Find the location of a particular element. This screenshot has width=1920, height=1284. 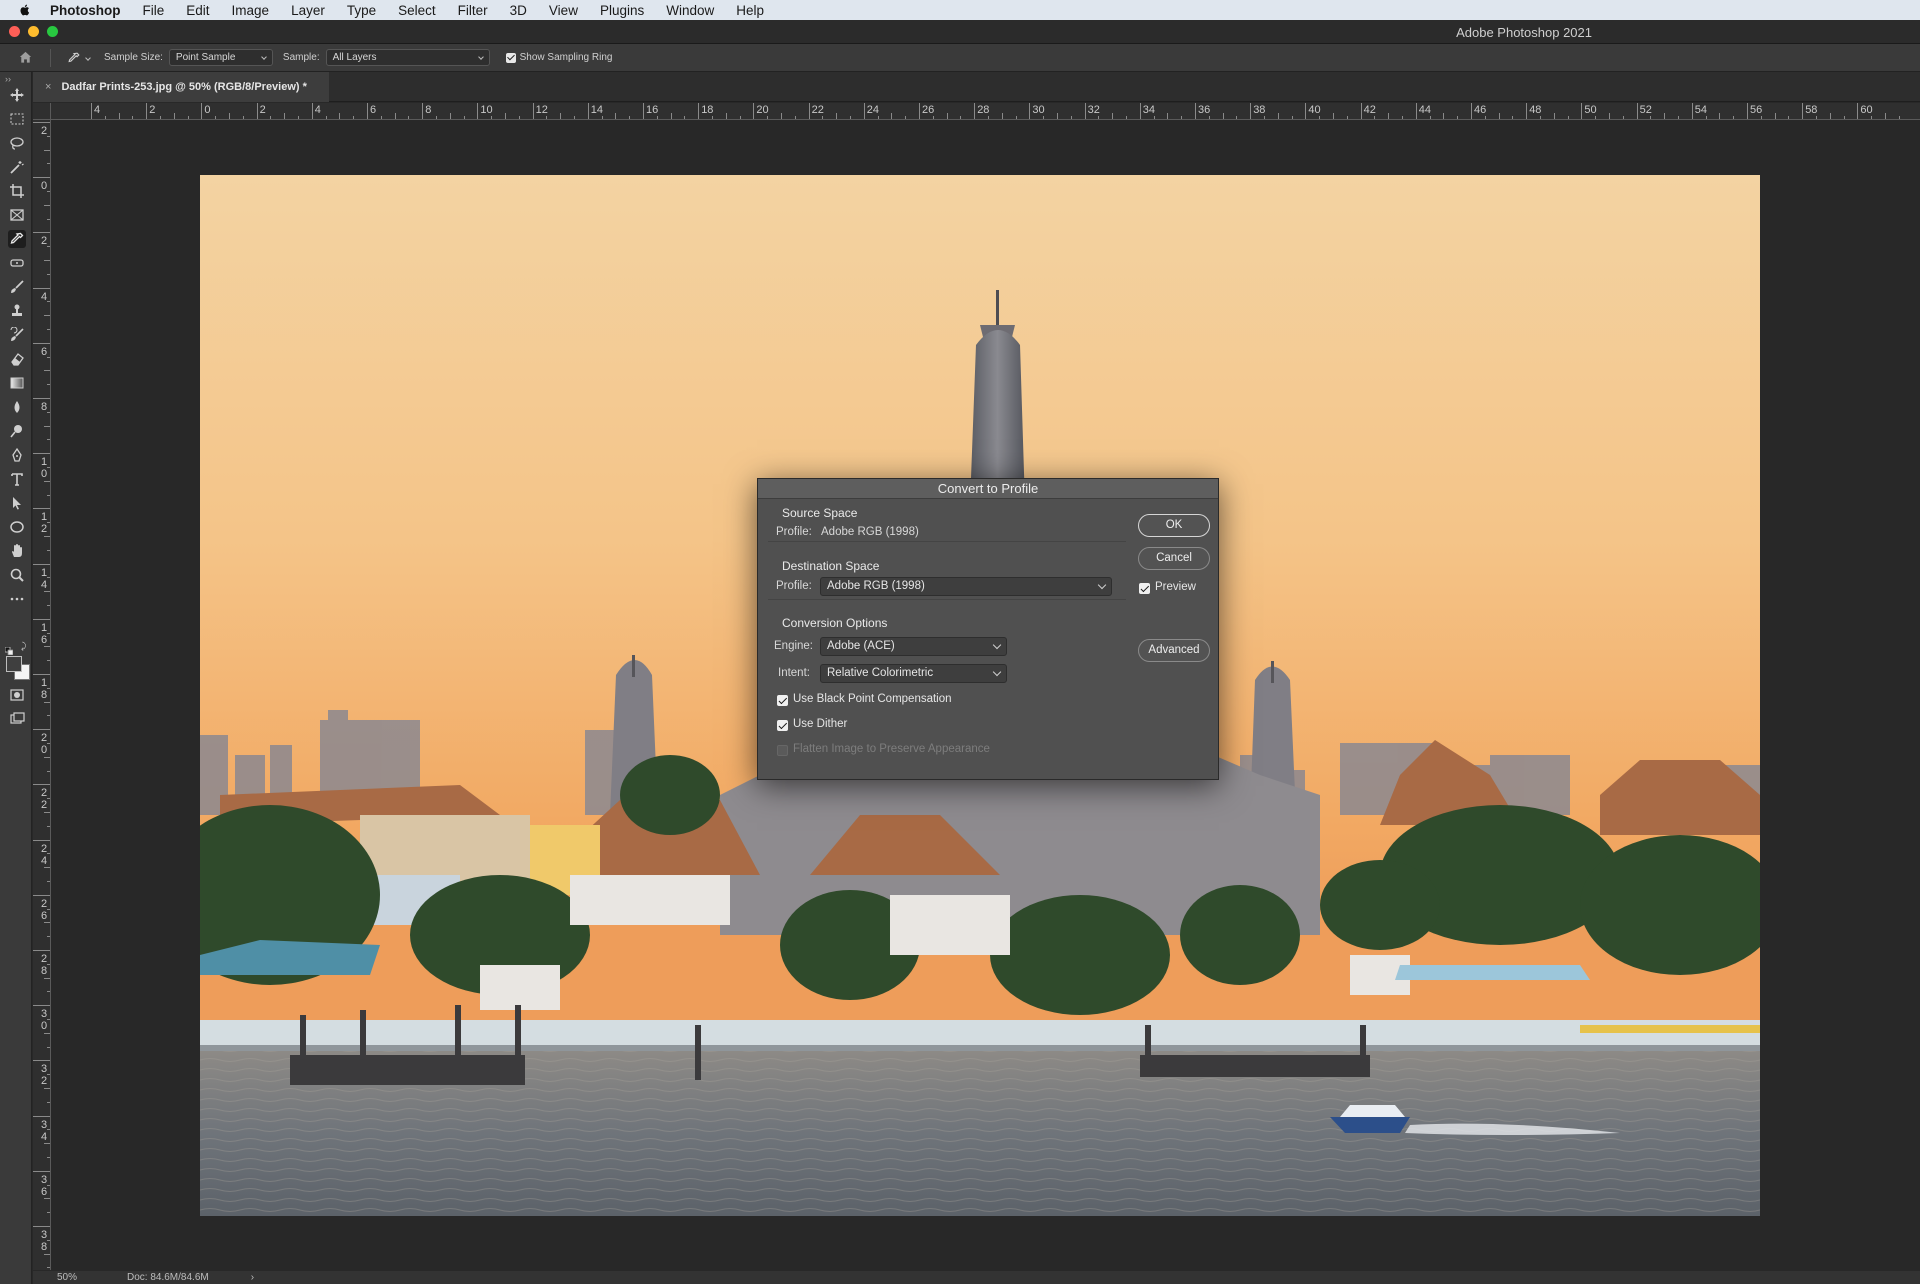

flatten-image-label: Flatten Image to Preserve Appearance is located at coordinates (891, 749).